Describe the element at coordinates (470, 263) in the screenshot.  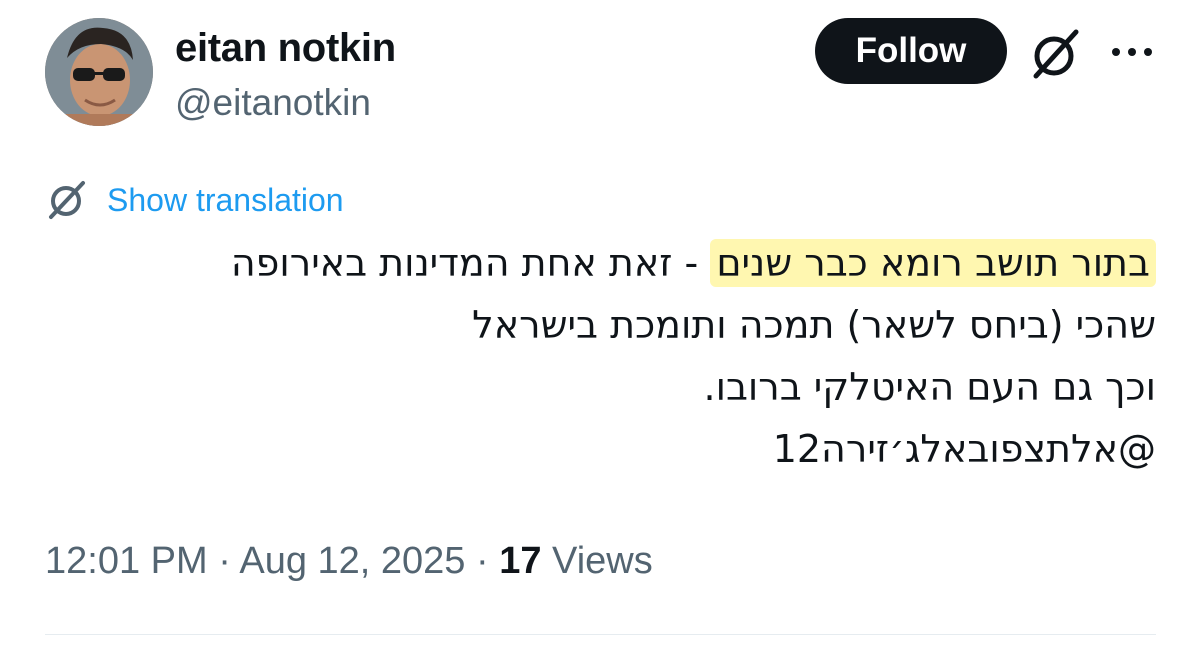
I see `tweet-line-text: - זאת אחת המדינות באירופה` at that location.